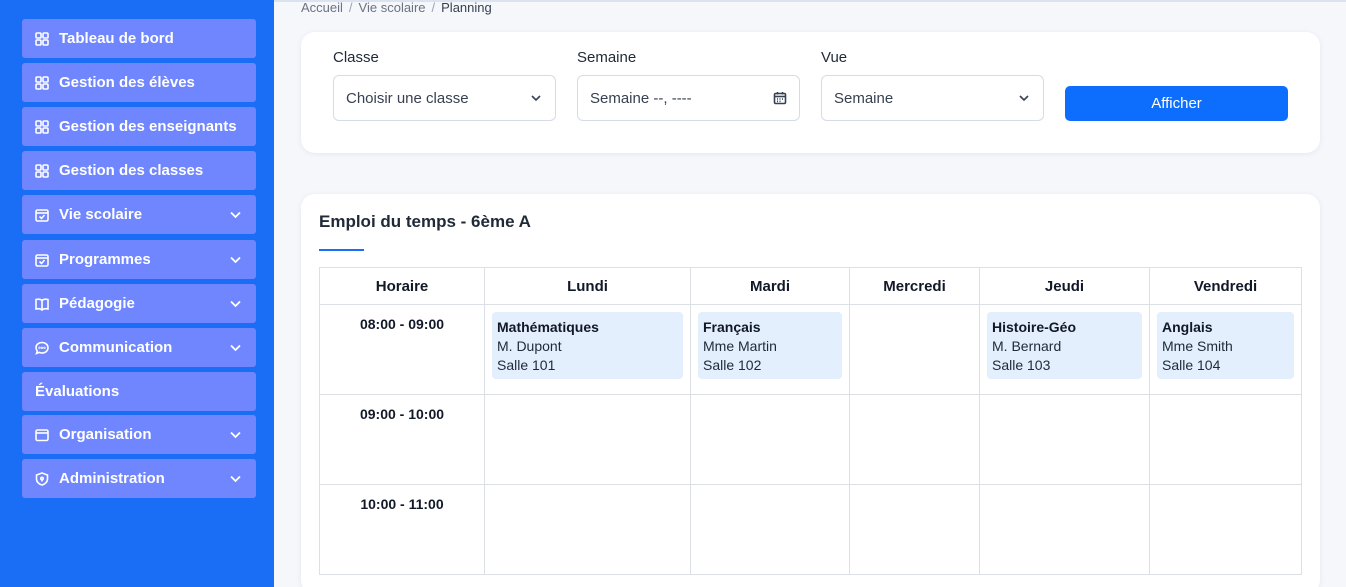 Image resolution: width=1346 pixels, height=587 pixels. What do you see at coordinates (131, 170) in the screenshot?
I see `sidebar-item-label: Gestion des classes` at bounding box center [131, 170].